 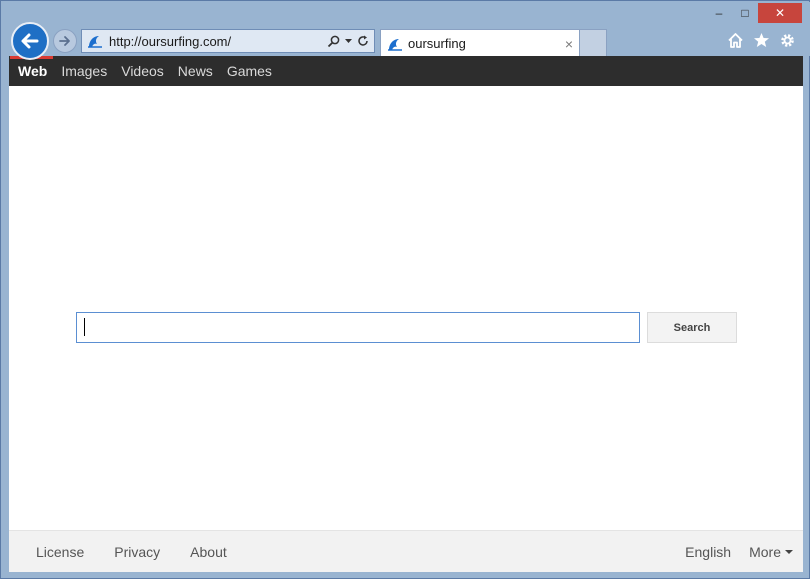 I want to click on tab-close-icon: ×, so click(x=569, y=44).